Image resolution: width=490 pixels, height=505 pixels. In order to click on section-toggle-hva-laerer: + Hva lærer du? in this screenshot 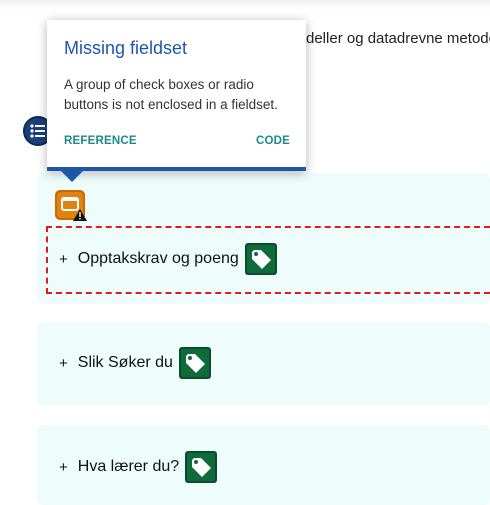, I will do `click(138, 467)`.